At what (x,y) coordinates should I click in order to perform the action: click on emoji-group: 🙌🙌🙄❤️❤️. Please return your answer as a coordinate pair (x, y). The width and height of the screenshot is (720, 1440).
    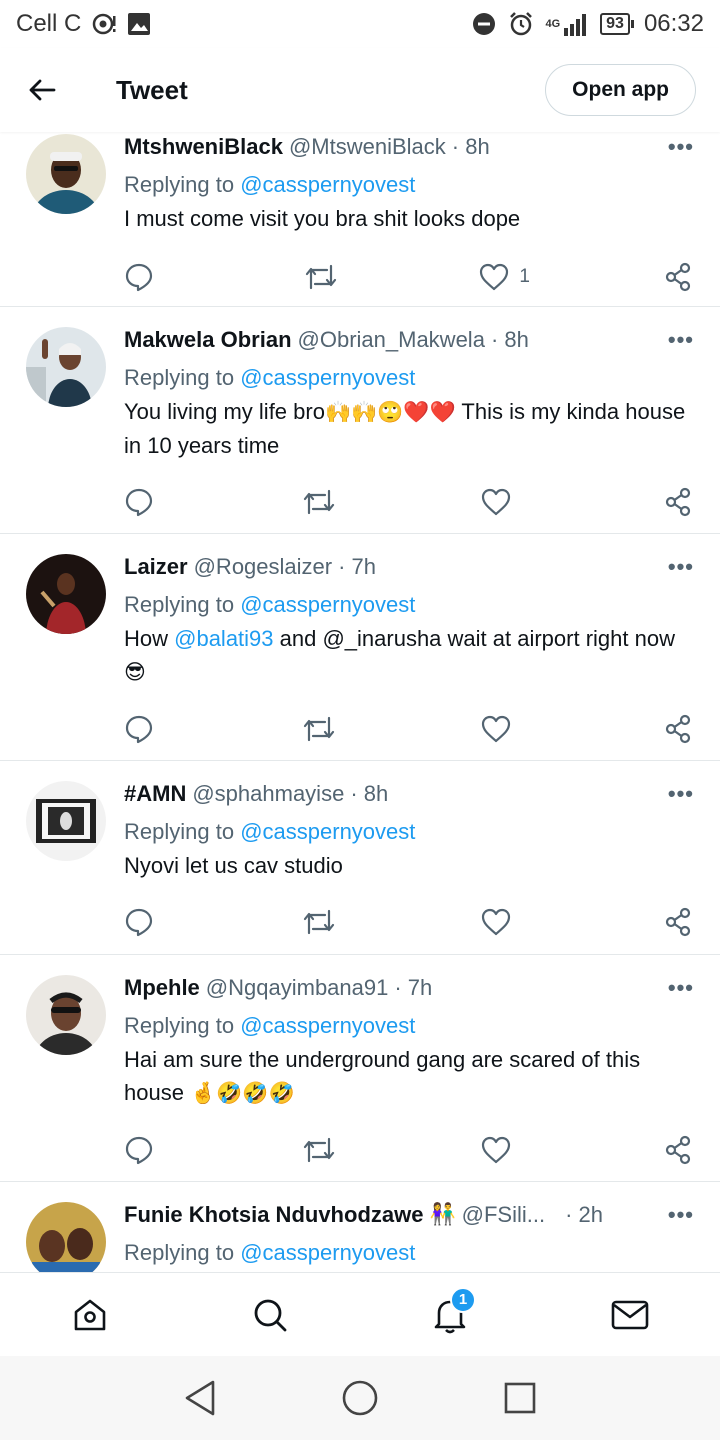
    Looking at the image, I should click on (390, 412).